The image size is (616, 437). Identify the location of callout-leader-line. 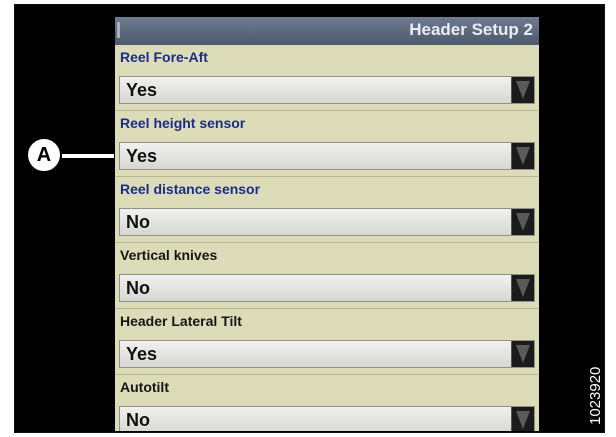
(88, 156).